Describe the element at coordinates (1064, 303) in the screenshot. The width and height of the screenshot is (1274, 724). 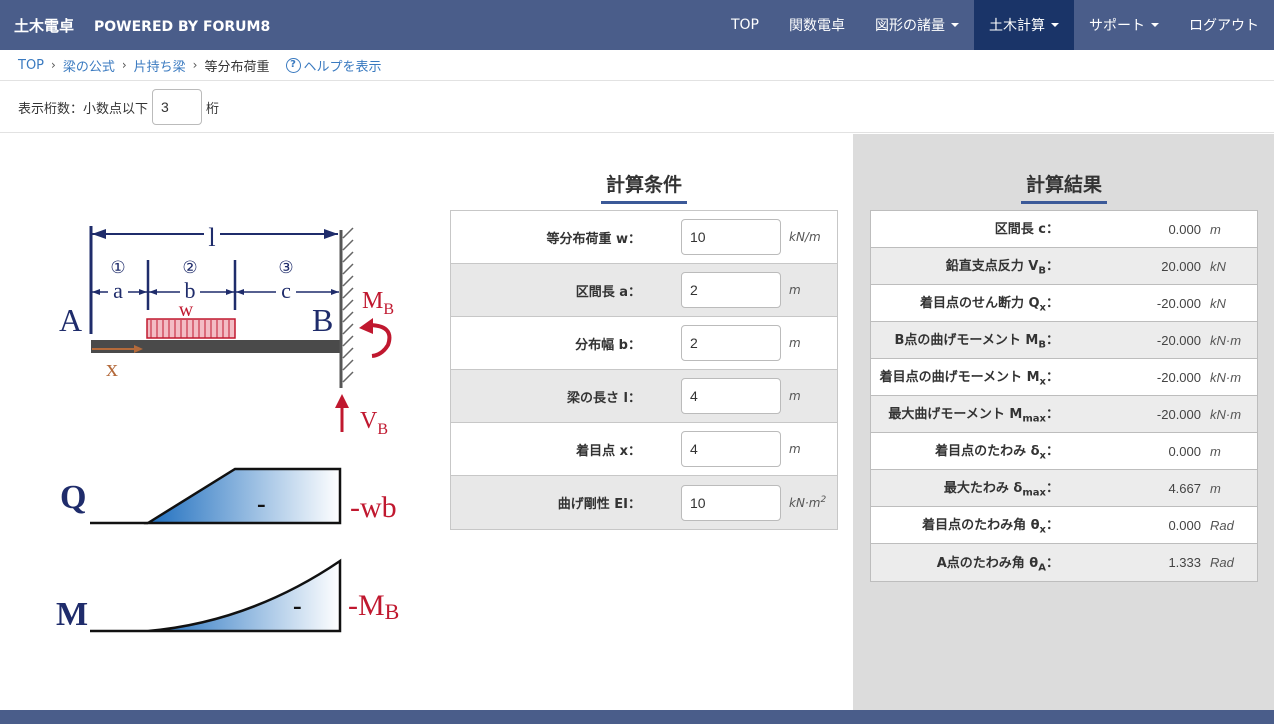
I see `result-row-qx: 着目点のせん断力 Qx： -20.000 kN` at that location.